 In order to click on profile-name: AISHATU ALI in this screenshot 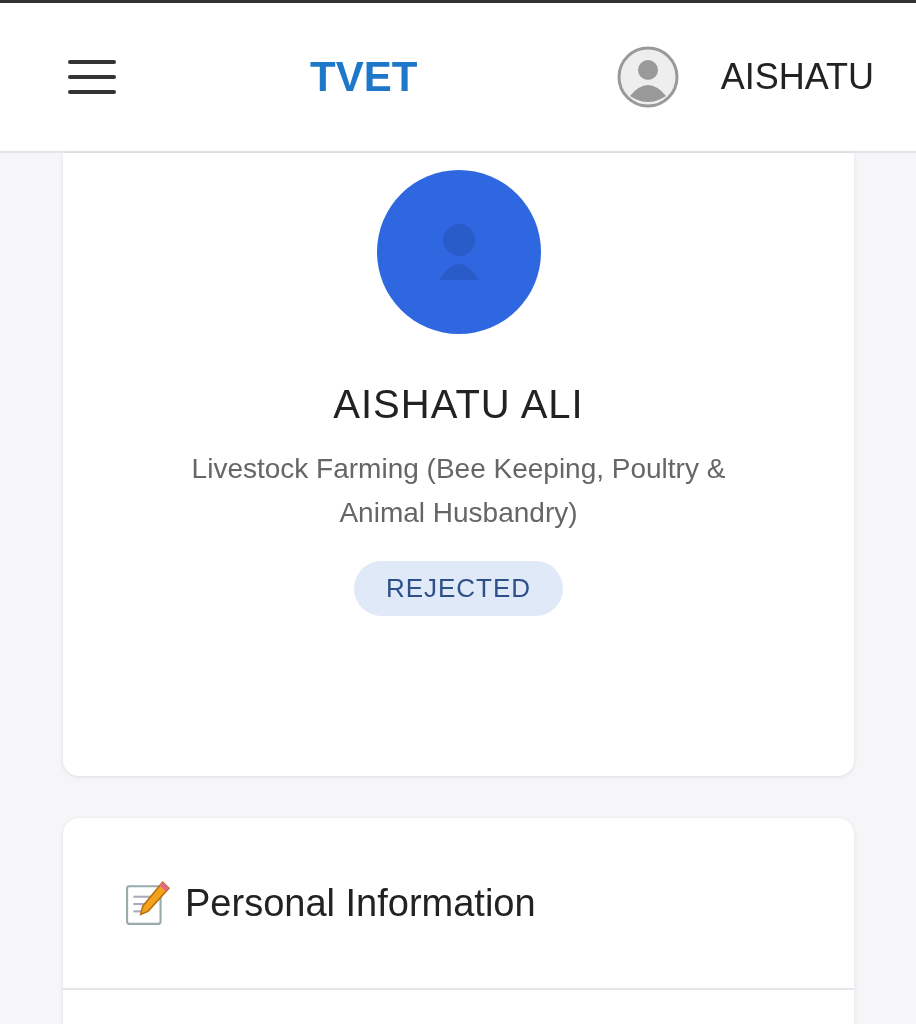, I will do `click(458, 404)`.